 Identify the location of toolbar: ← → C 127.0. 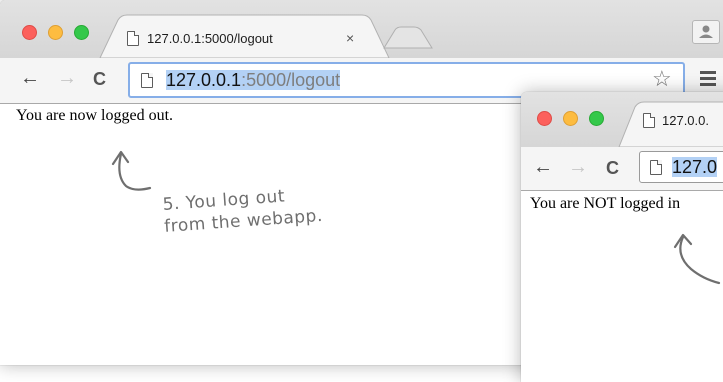
(622, 169).